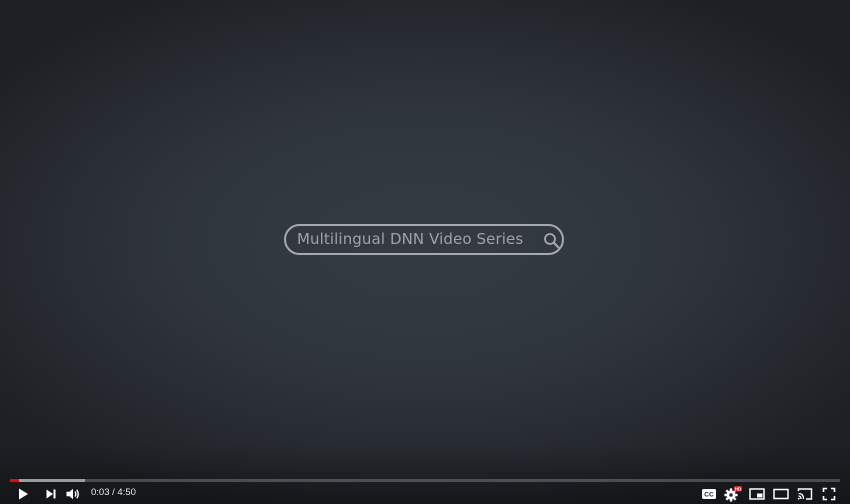 The height and width of the screenshot is (504, 850). I want to click on settings-gear-icon: HD, so click(733, 494).